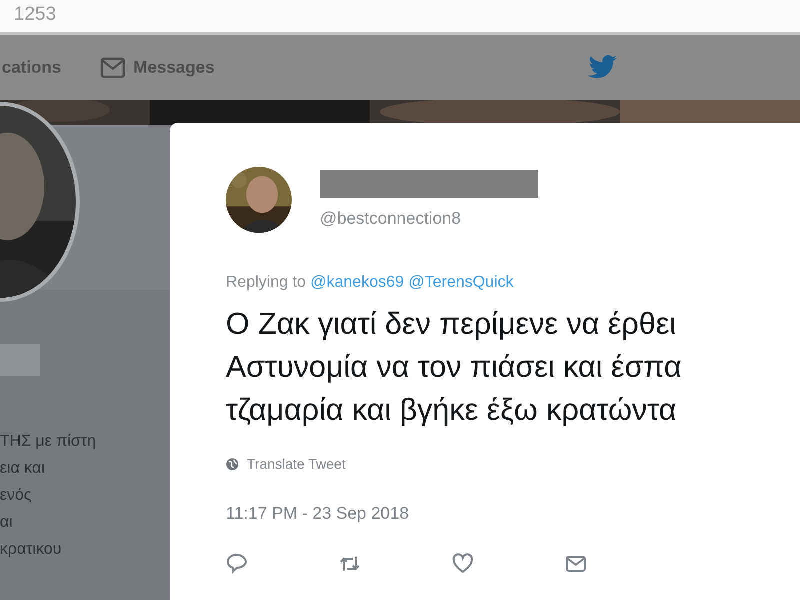 The width and height of the screenshot is (800, 600). What do you see at coordinates (157, 67) in the screenshot?
I see `nav-link: Messages` at bounding box center [157, 67].